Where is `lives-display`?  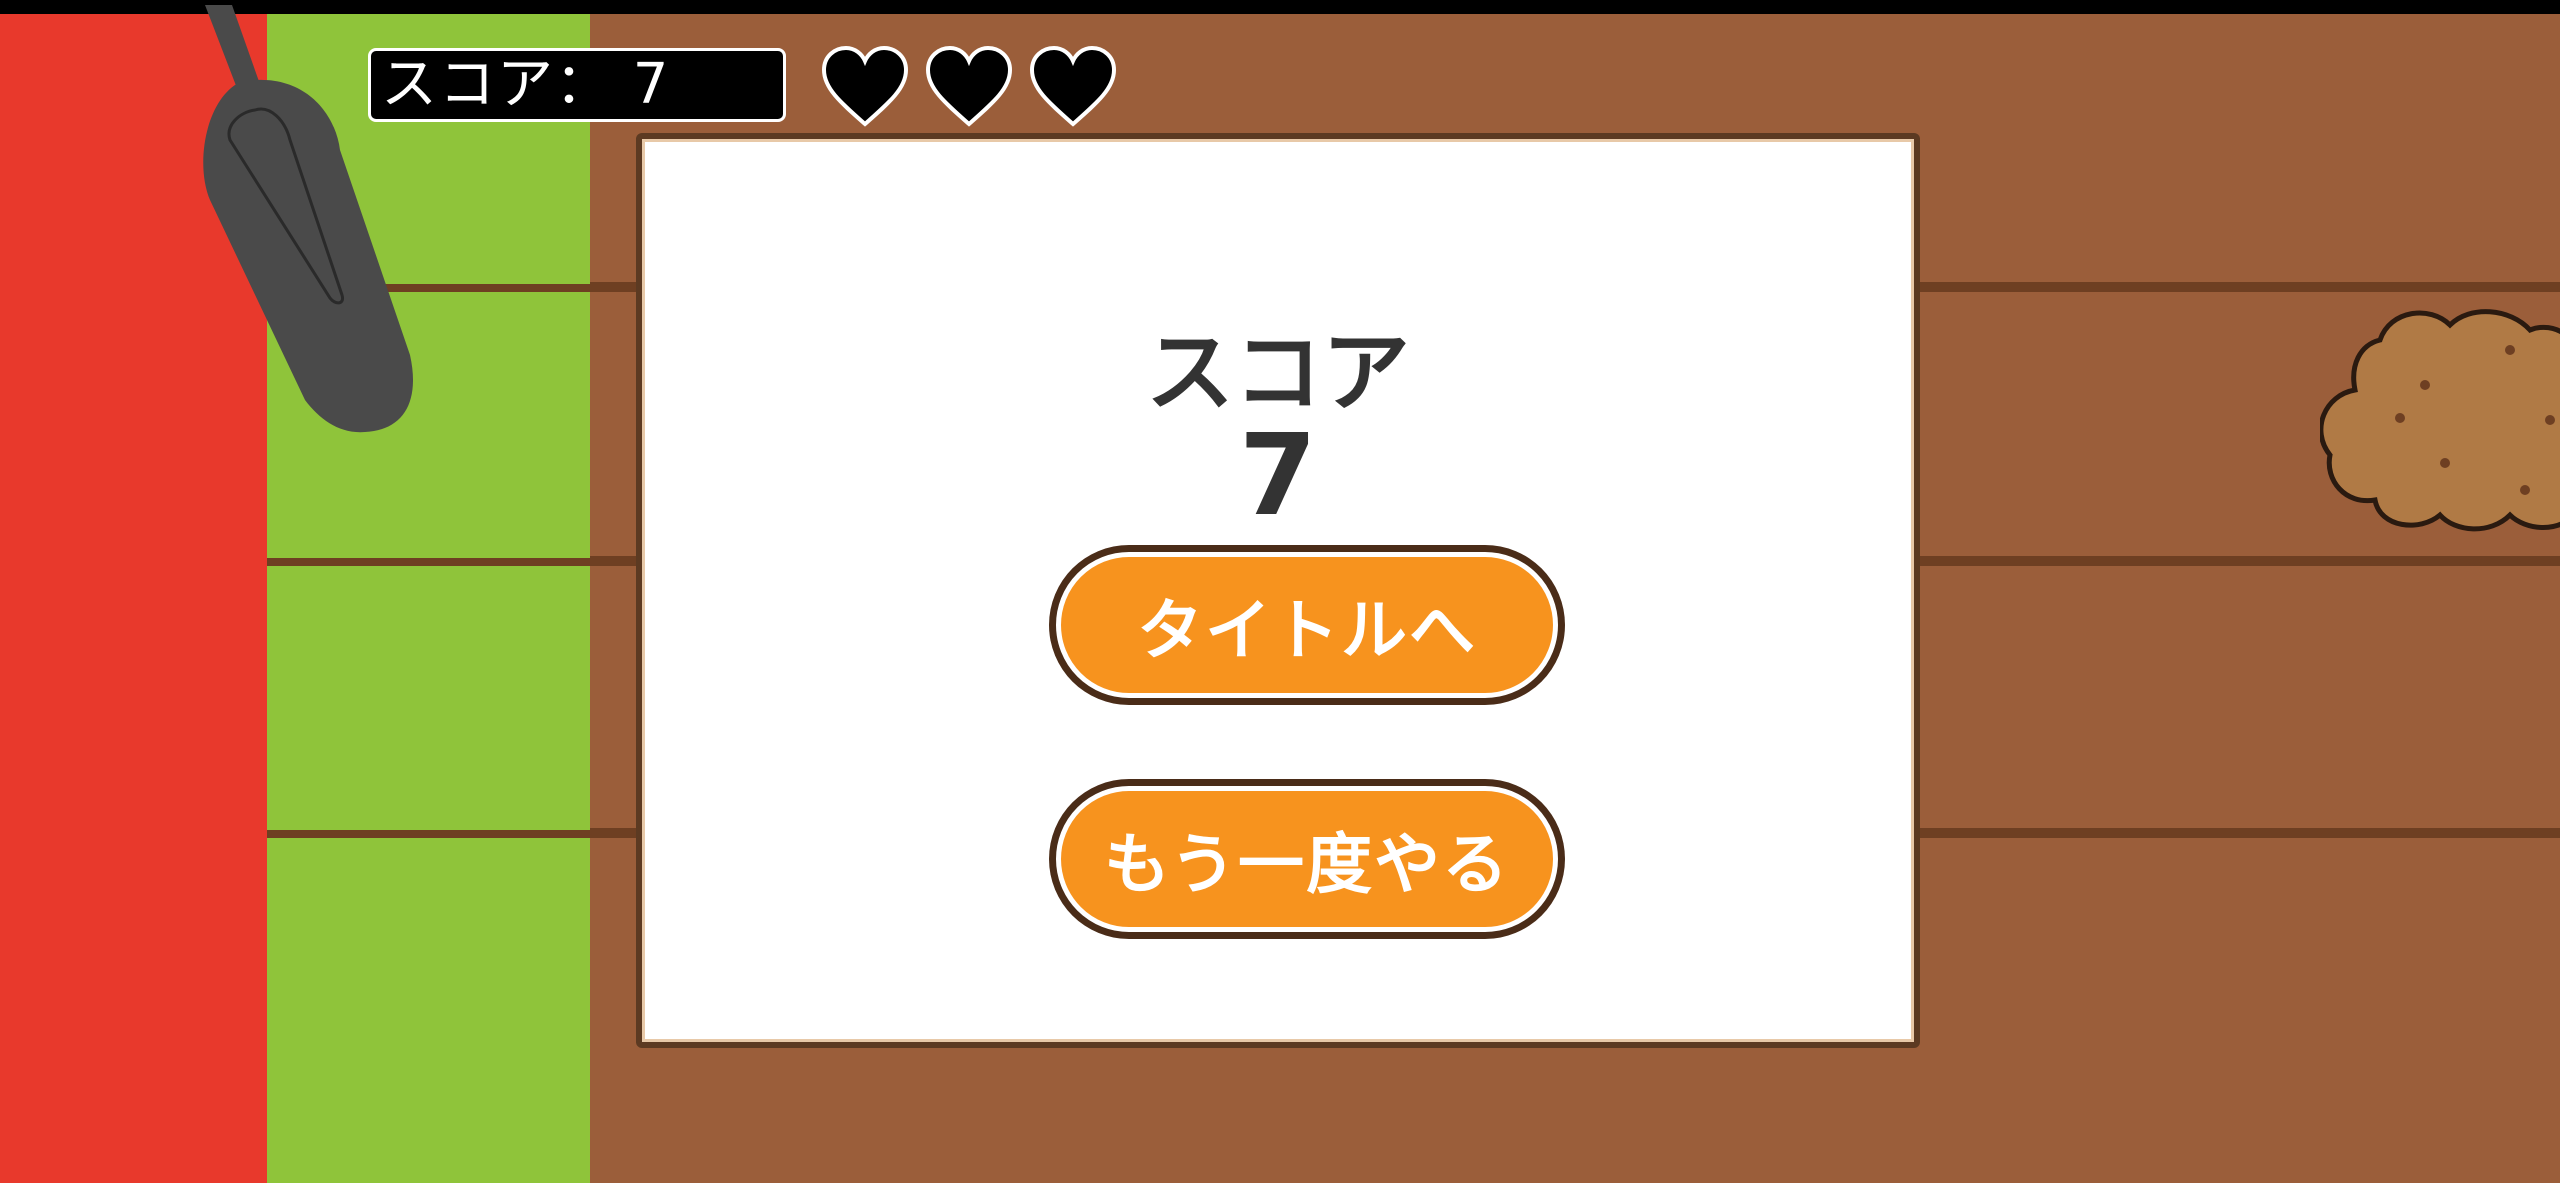
lives-display is located at coordinates (969, 87).